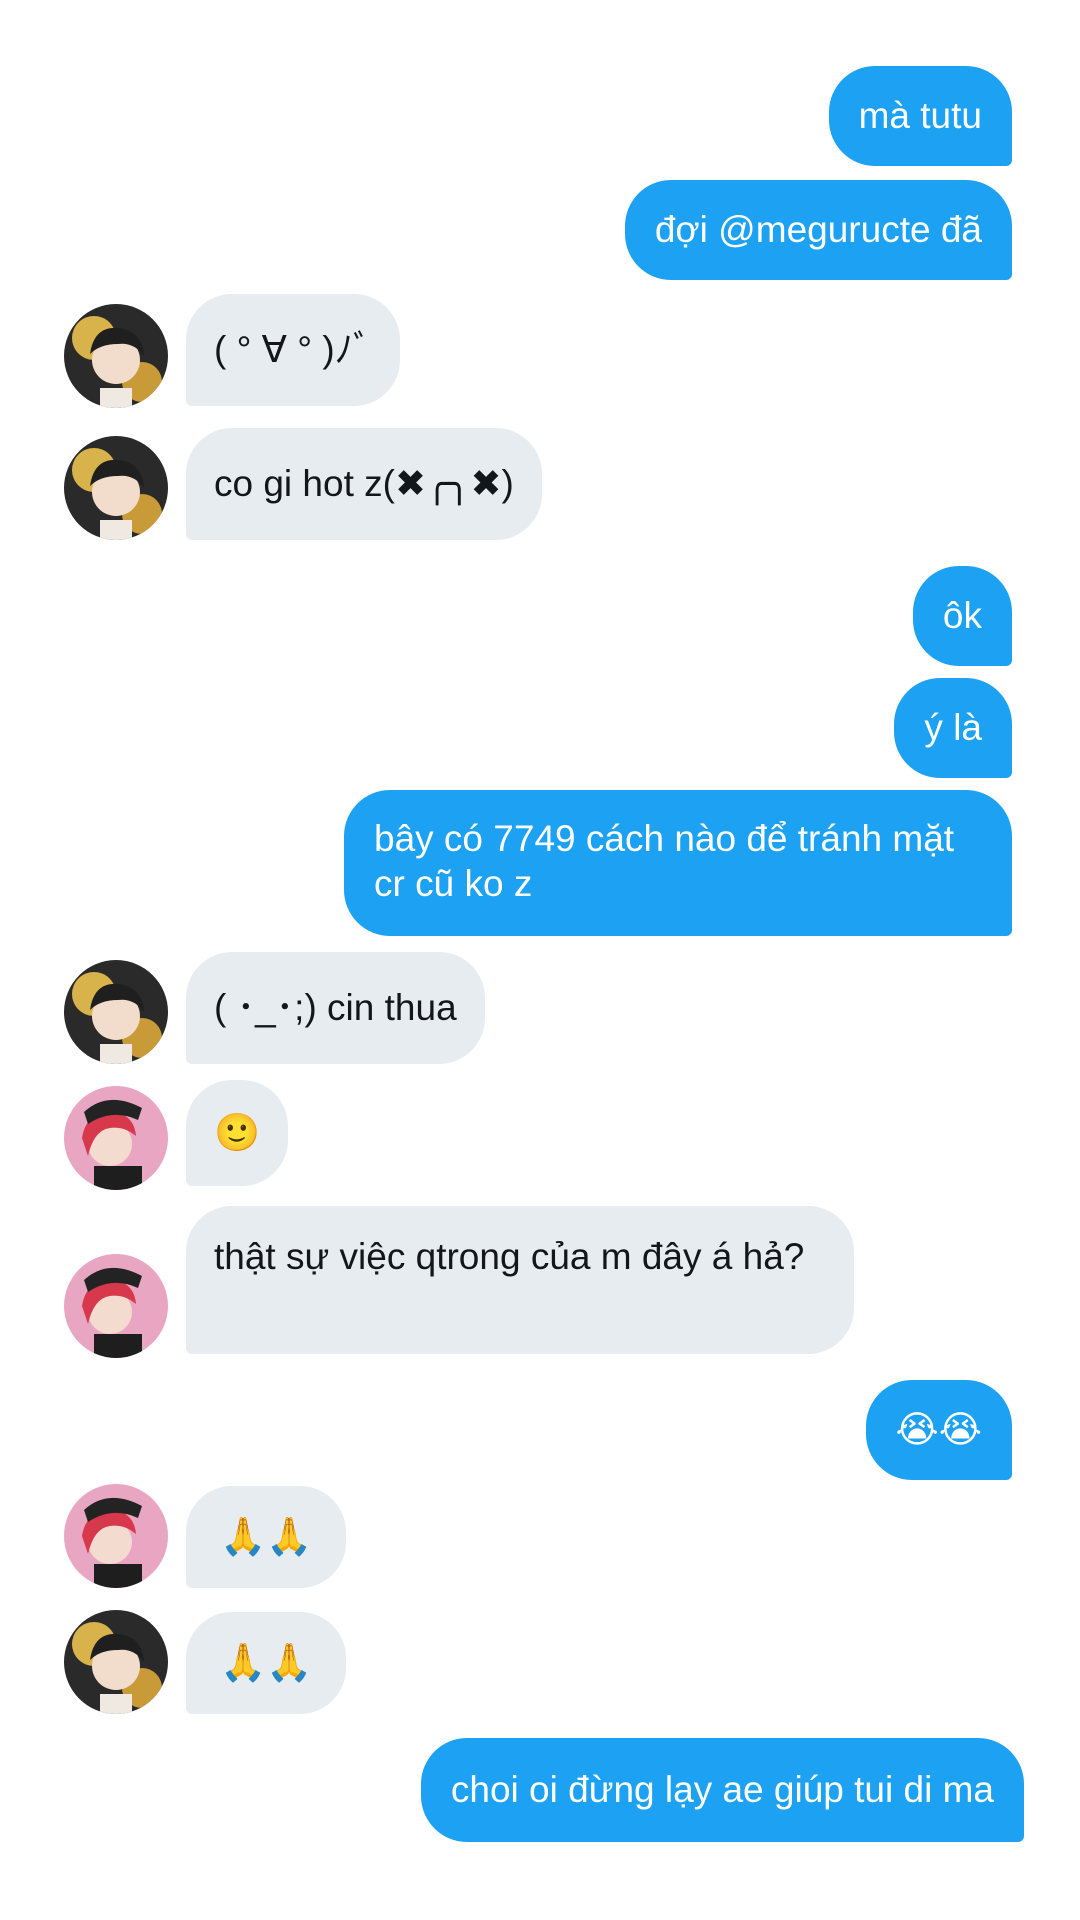 Image resolution: width=1080 pixels, height=1920 pixels. What do you see at coordinates (293, 350) in the screenshot?
I see `incoming-message-bubble: ( ° ∀ ° )ﾉﾞ` at bounding box center [293, 350].